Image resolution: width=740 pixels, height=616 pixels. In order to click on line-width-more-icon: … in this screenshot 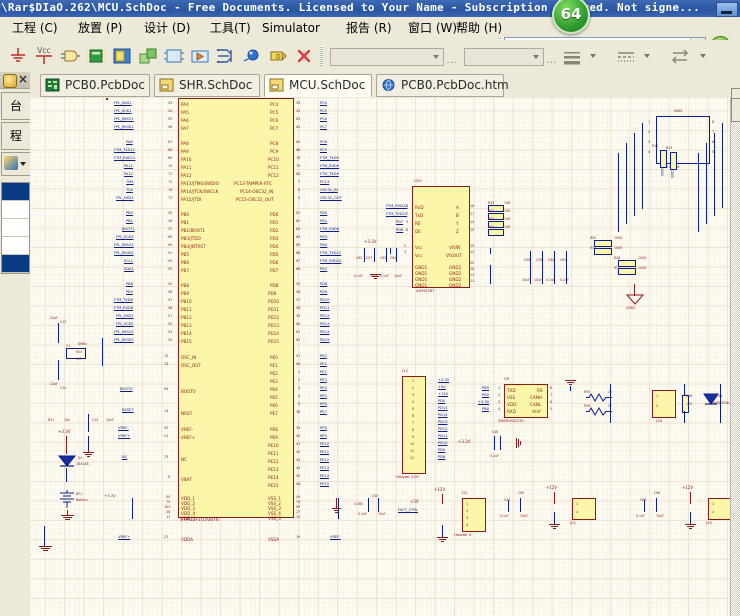, I will do `click(452, 60)`.